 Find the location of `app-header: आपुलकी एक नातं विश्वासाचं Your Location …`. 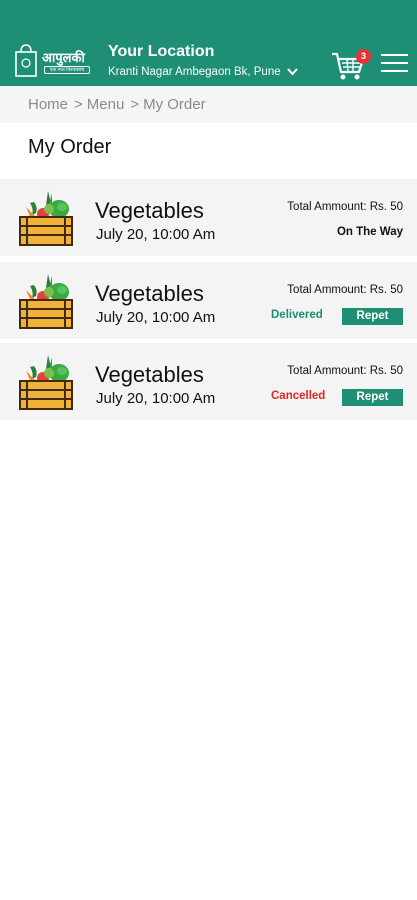

app-header: आपुलकी एक नातं विश्वासाचं Your Location … is located at coordinates (208, 43).